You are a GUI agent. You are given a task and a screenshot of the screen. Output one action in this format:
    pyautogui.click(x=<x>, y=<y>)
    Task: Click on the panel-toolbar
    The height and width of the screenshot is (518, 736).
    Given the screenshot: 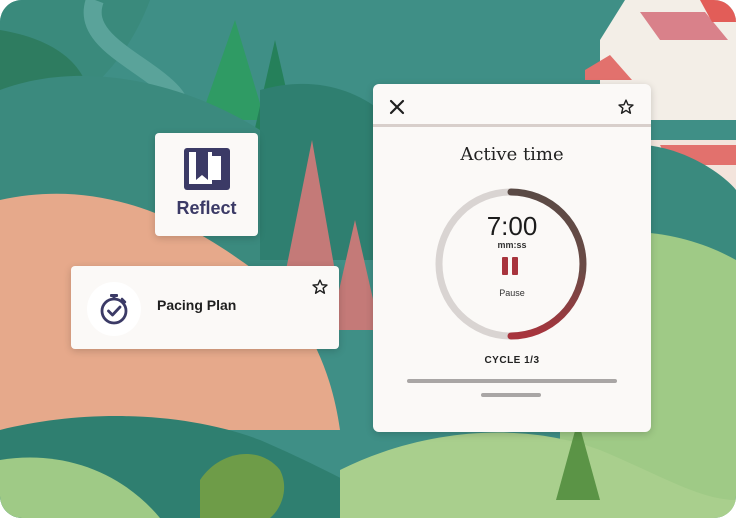 What is the action you would take?
    pyautogui.click(x=512, y=105)
    